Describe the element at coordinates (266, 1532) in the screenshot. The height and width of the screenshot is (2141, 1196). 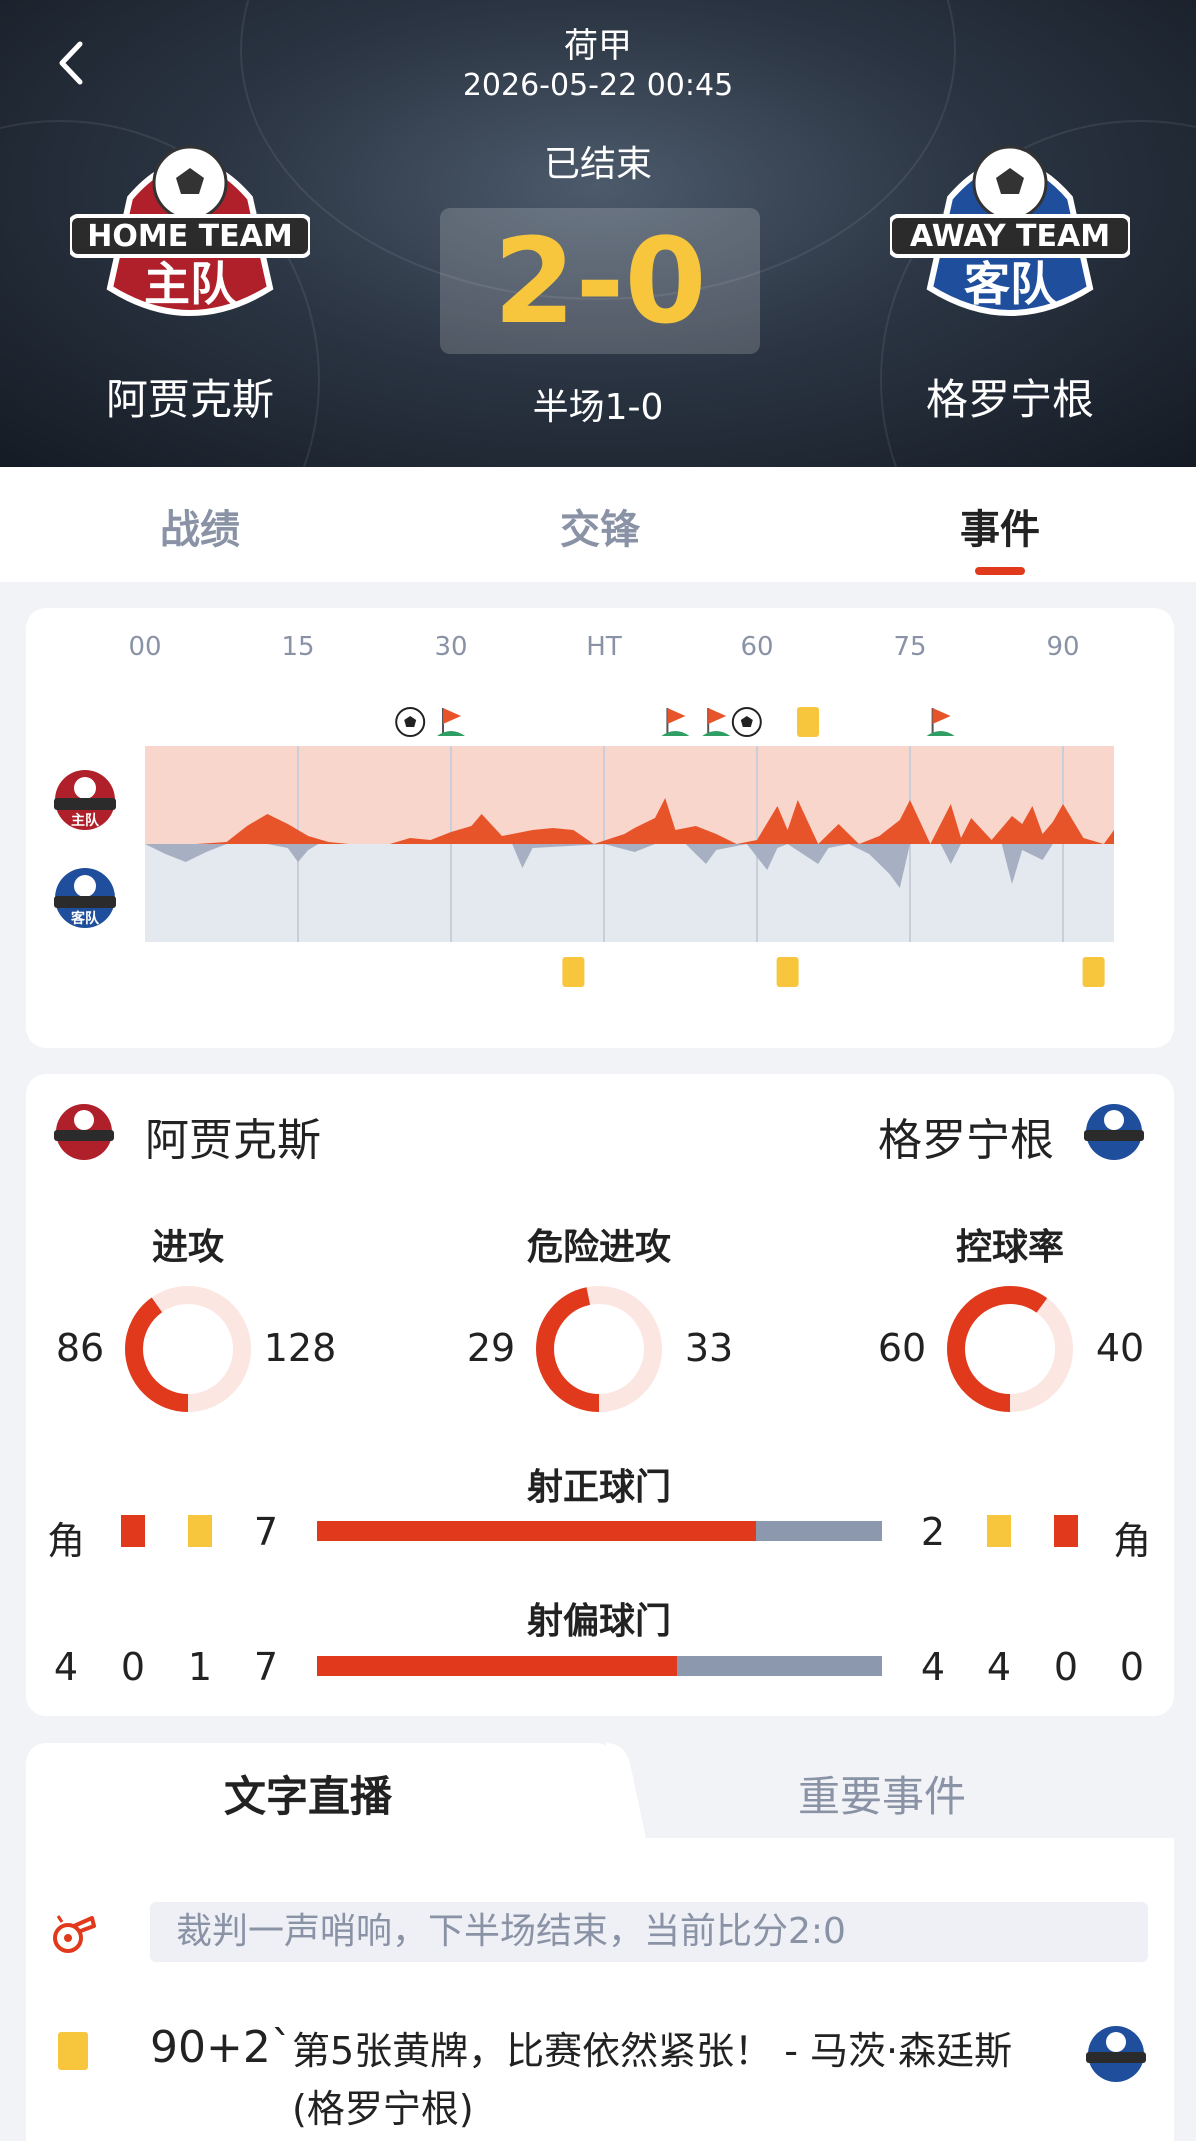
I see `home-shots-on-value: 7` at that location.